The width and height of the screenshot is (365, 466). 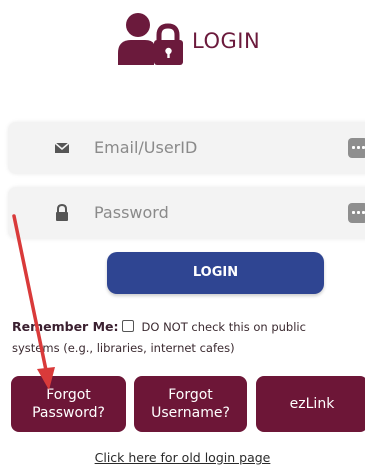 I want to click on lock-icon, so click(x=62, y=212).